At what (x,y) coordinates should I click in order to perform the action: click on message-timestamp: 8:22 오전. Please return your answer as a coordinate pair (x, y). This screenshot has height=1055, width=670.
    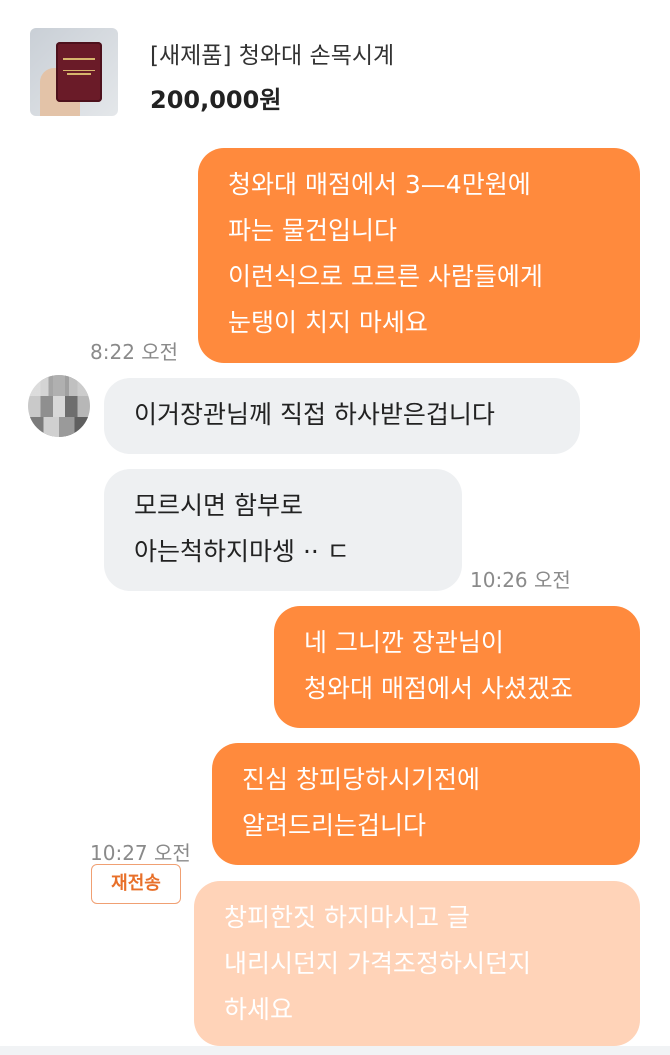
    Looking at the image, I should click on (134, 352).